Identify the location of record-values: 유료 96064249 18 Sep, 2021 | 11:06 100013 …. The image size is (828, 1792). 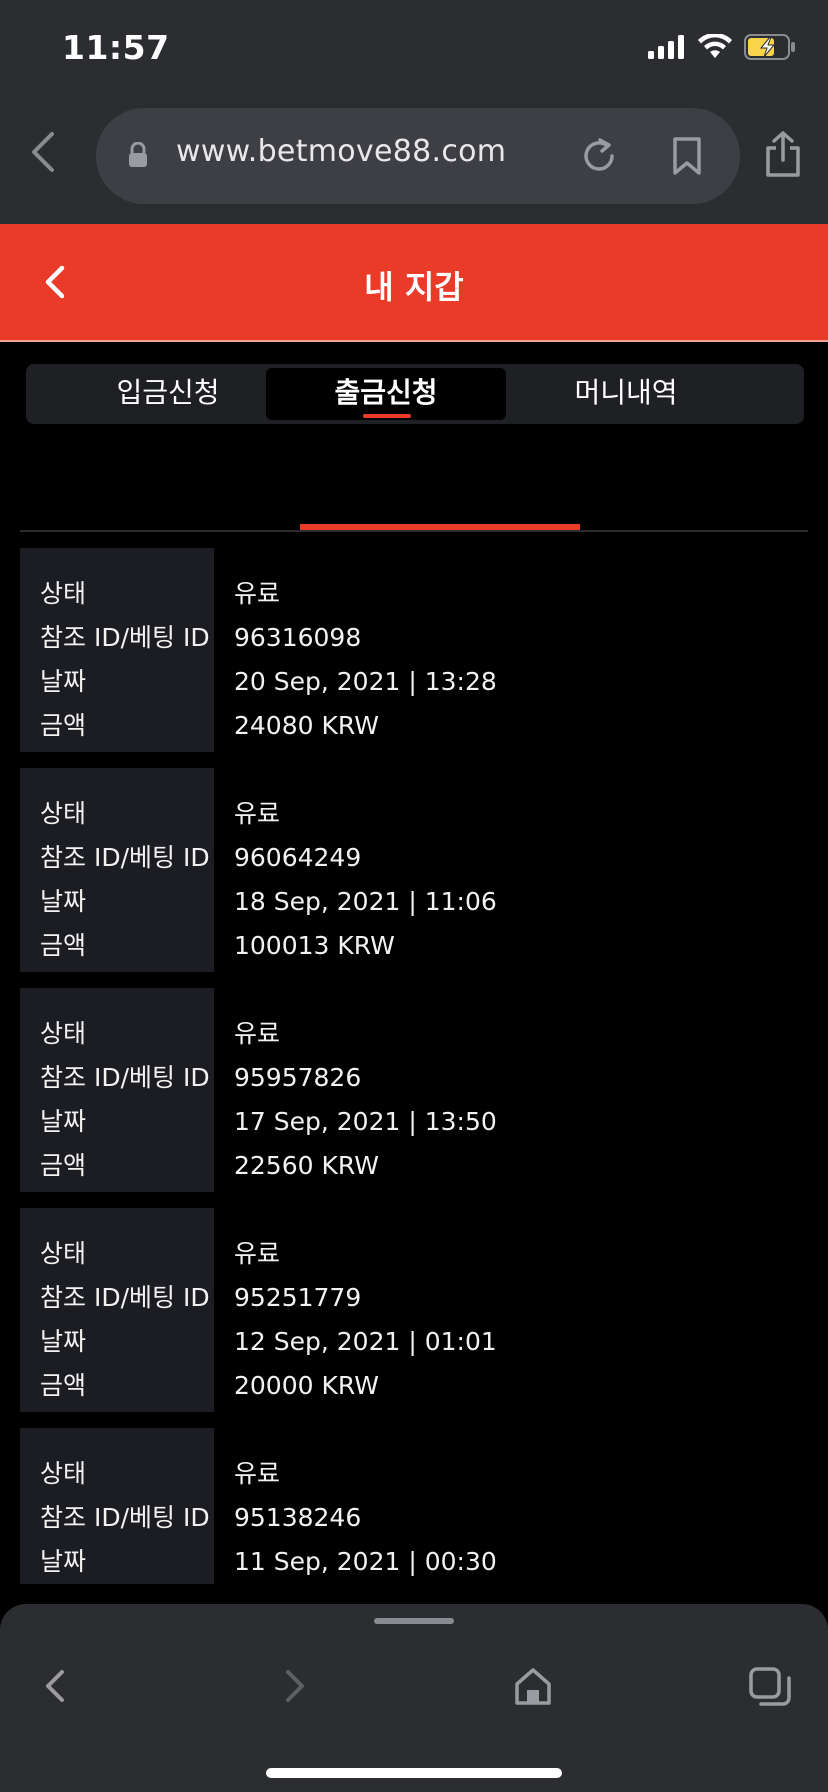
(365, 868).